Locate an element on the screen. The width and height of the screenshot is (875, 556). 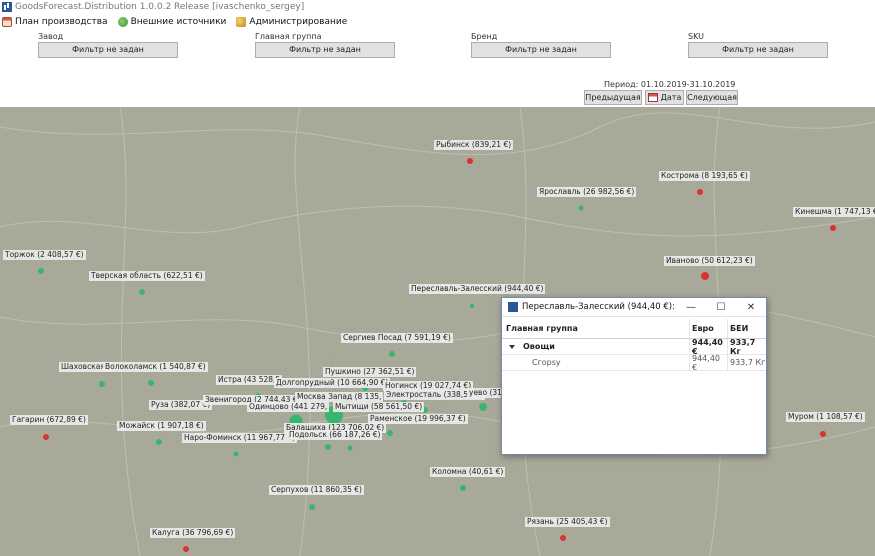
filter-label: Бренд is located at coordinates (484, 36).